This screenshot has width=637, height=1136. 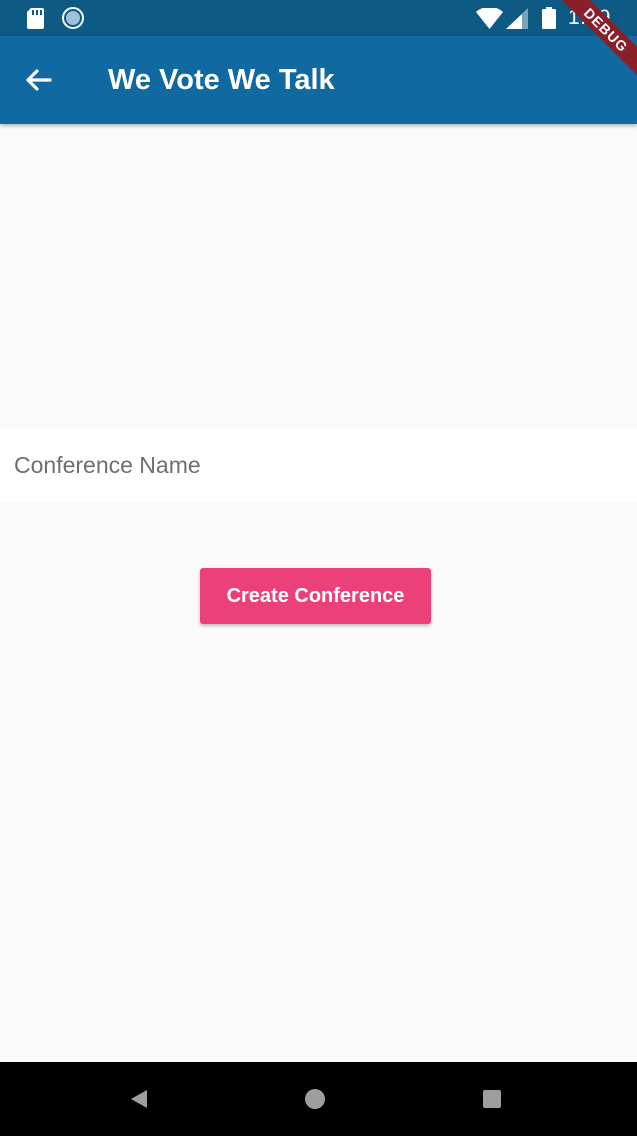 I want to click on home-circle-icon, so click(x=315, y=1099).